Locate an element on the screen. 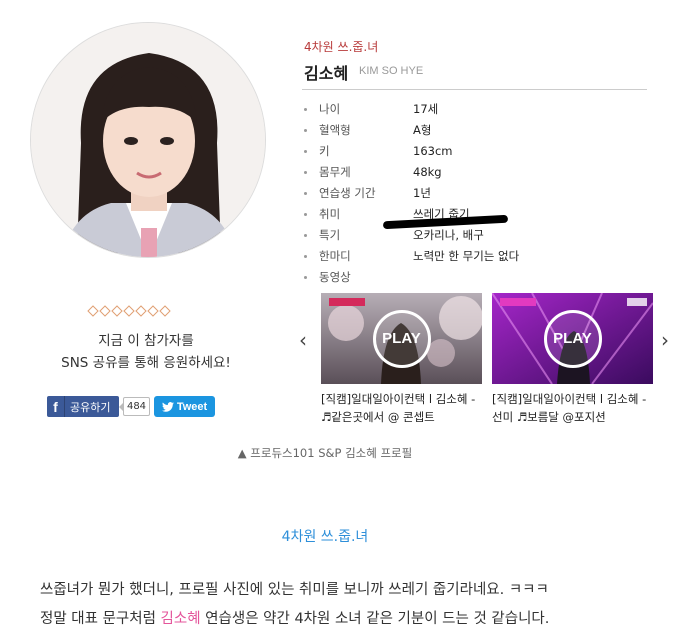 The height and width of the screenshot is (636, 700). facebook-icon: f is located at coordinates (56, 406).